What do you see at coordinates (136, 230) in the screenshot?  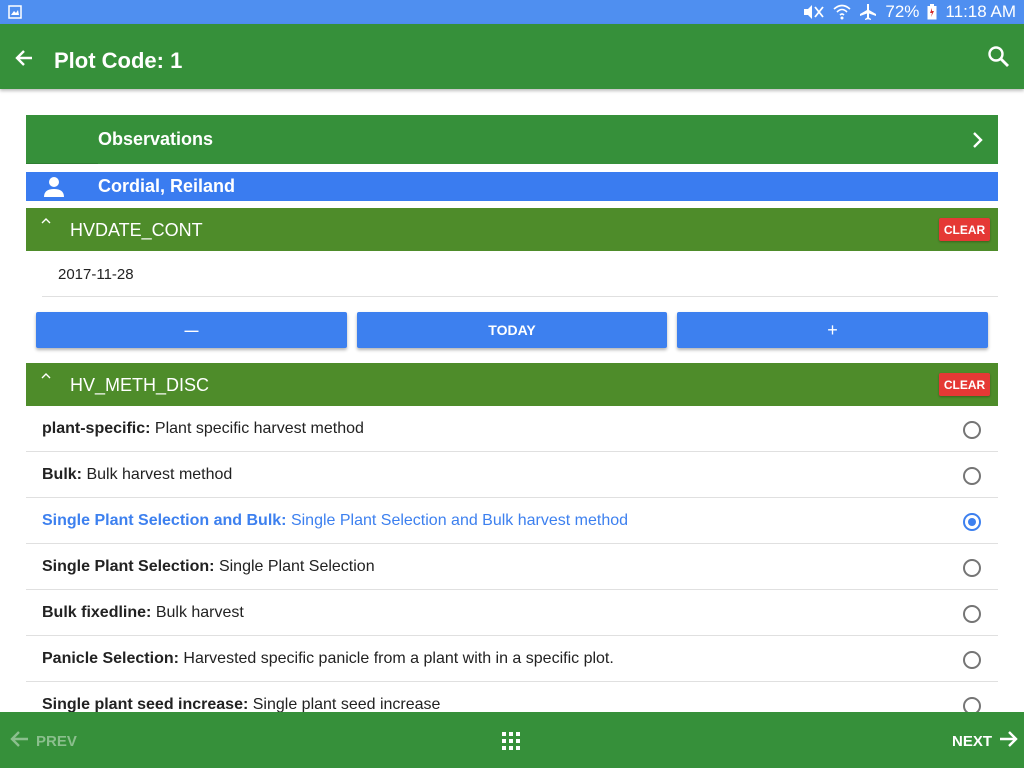 I see `hvdate-title: HVDATE_CONT` at bounding box center [136, 230].